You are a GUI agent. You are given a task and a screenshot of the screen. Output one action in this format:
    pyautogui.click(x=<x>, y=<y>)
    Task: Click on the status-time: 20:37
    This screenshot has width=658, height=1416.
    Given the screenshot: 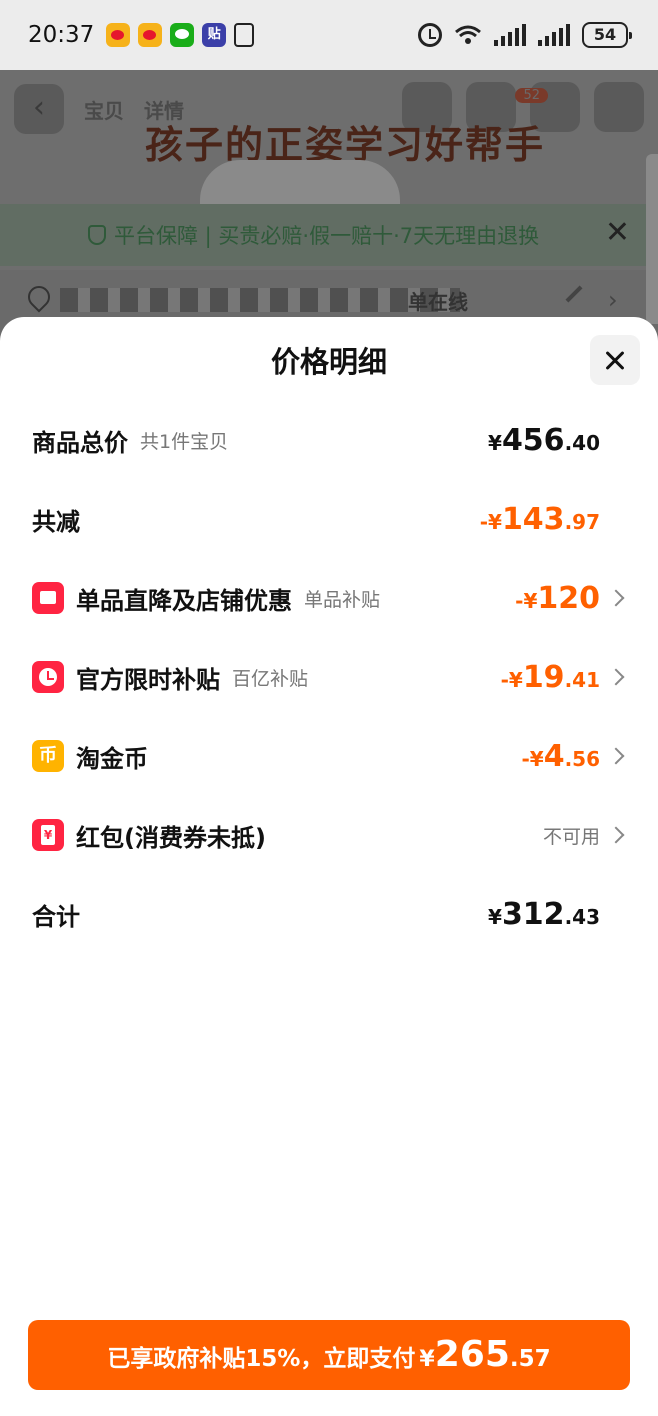 What is the action you would take?
    pyautogui.click(x=61, y=35)
    